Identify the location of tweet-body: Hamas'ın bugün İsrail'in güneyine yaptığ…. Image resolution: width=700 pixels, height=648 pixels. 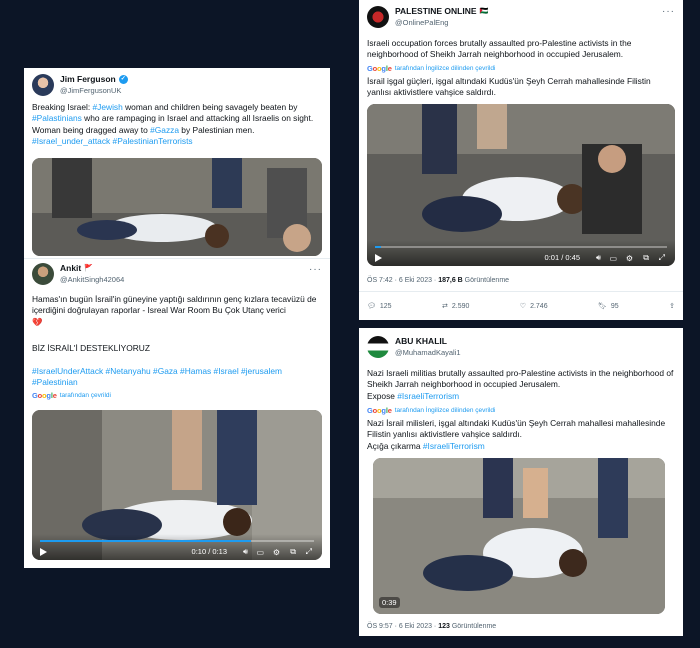
(174, 305).